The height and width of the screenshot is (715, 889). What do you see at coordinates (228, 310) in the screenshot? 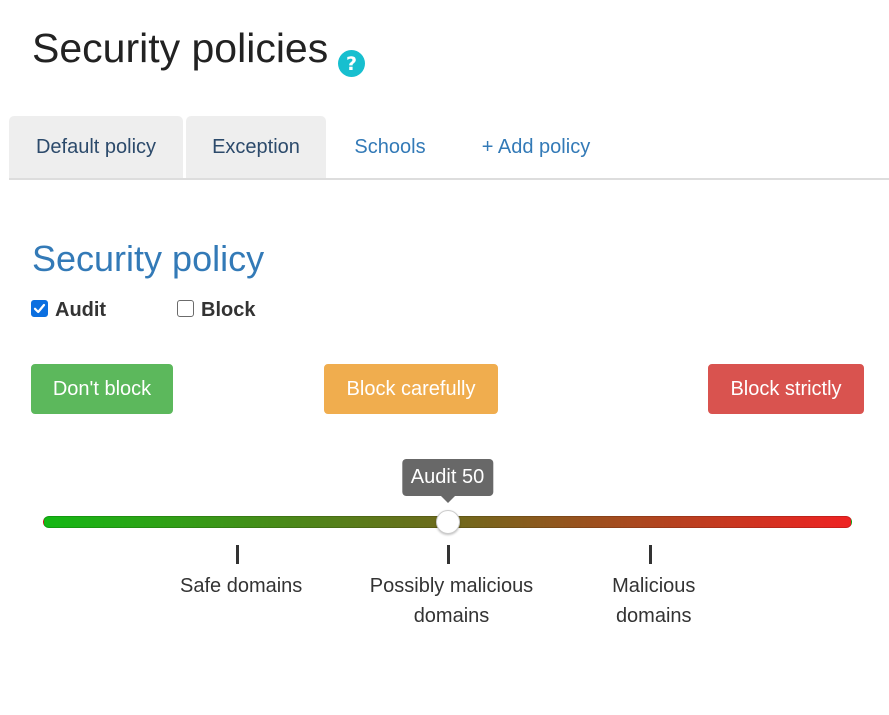
I see `block-label: Block` at bounding box center [228, 310].